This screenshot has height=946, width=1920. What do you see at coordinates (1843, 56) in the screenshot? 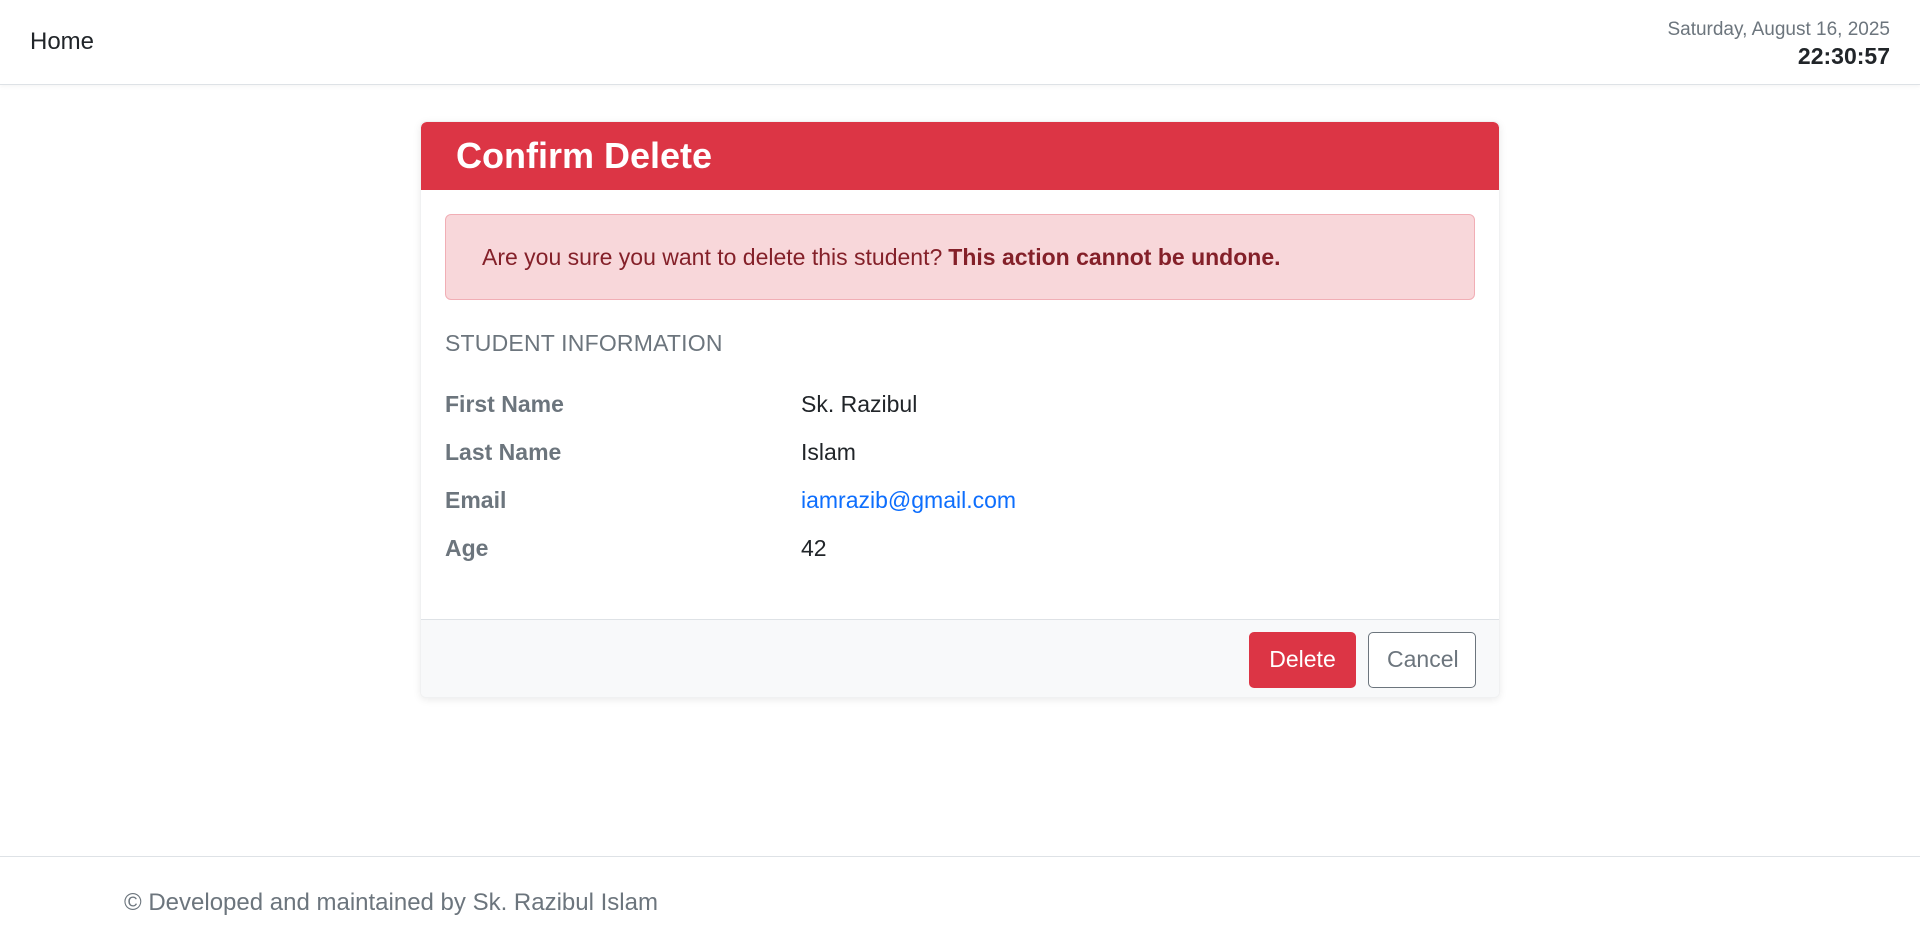
I see `current-time: 22:30:57` at bounding box center [1843, 56].